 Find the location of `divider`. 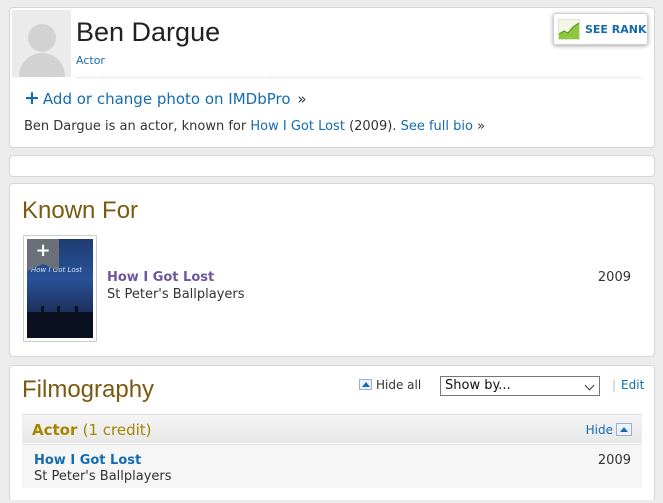

divider is located at coordinates (359, 77).